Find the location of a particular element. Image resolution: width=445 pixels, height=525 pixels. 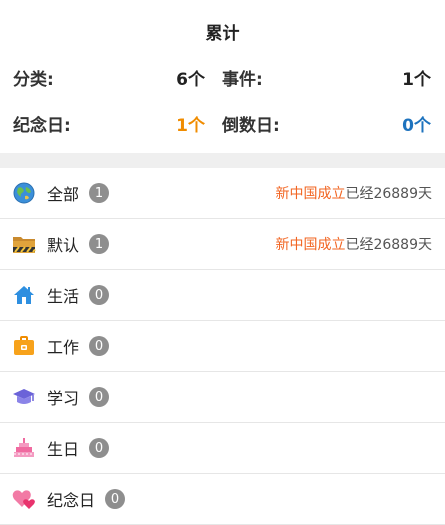

cake-icon is located at coordinates (24, 448).